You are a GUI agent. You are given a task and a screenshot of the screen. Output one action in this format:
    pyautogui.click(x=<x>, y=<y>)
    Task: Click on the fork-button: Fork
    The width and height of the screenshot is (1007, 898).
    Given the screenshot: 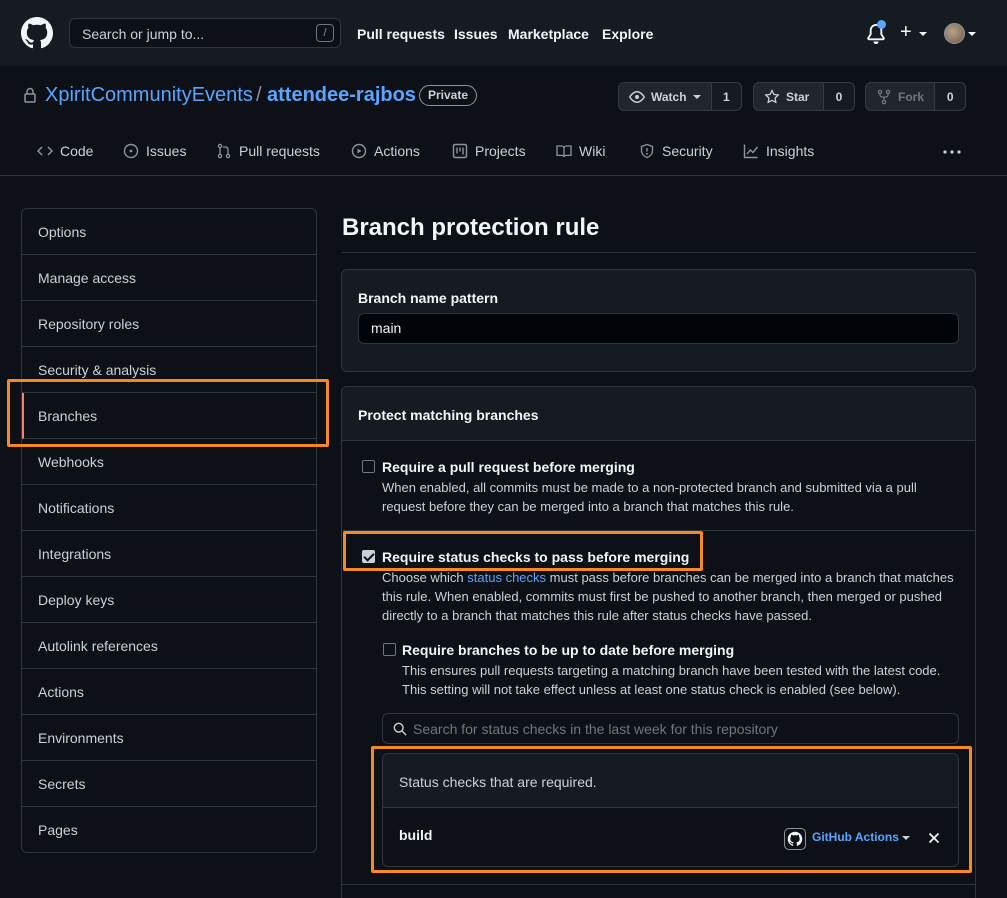 What is the action you would take?
    pyautogui.click(x=901, y=96)
    